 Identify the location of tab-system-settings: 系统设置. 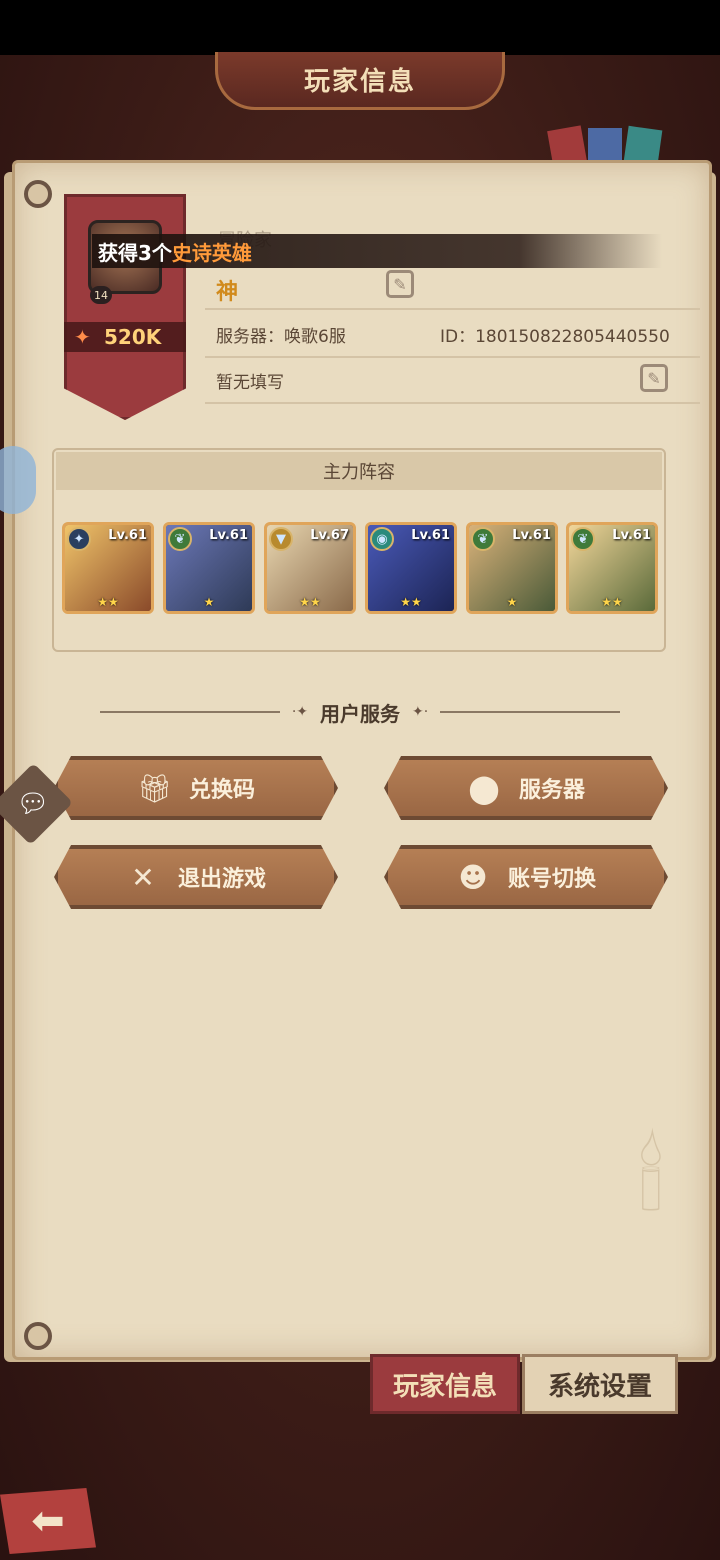
(600, 1384).